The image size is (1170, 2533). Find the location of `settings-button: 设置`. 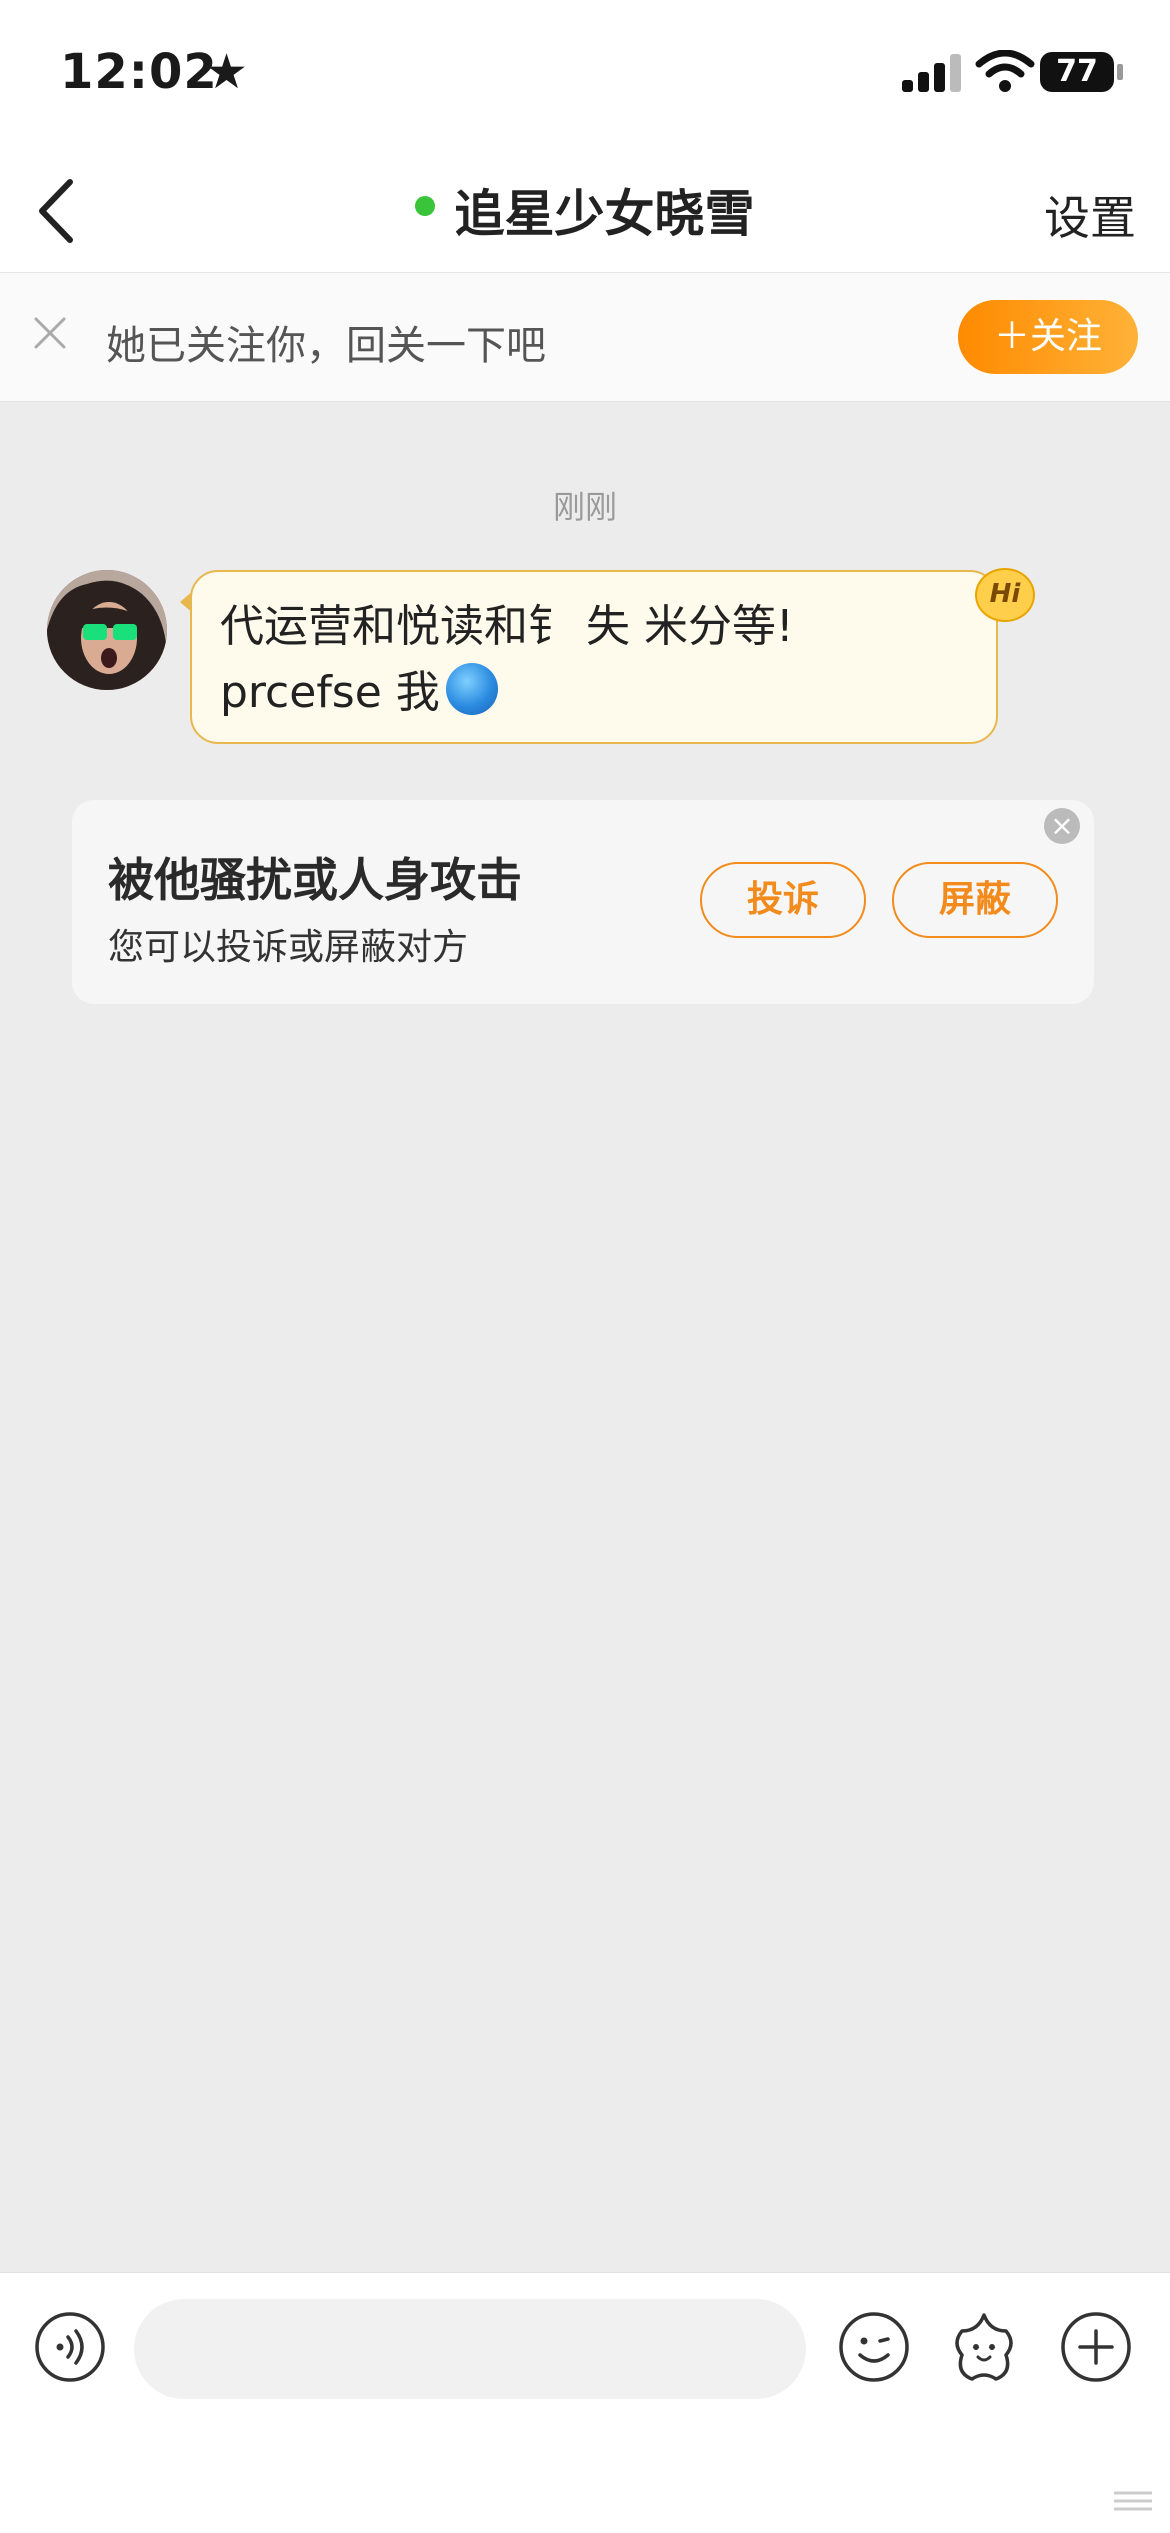

settings-button: 设置 is located at coordinates (1090, 215).